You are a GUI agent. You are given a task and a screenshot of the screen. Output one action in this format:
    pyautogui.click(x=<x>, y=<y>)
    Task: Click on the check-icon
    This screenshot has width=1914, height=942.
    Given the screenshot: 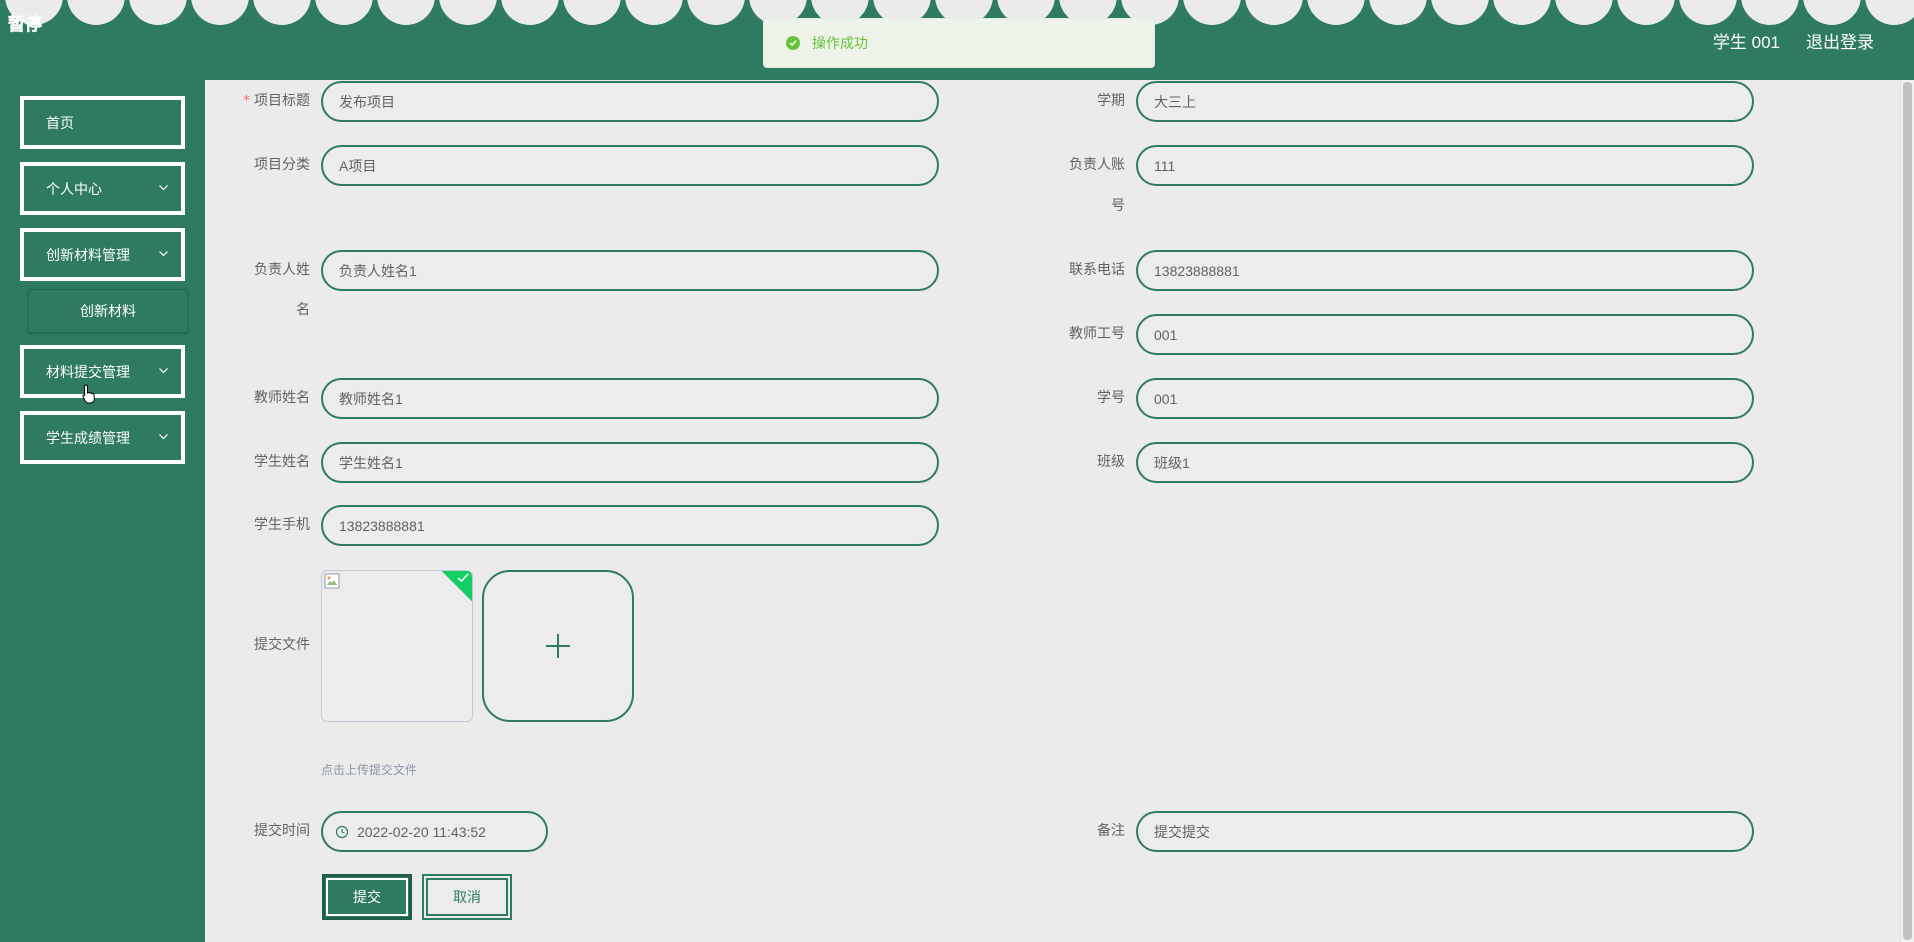 What is the action you would take?
    pyautogui.click(x=463, y=578)
    